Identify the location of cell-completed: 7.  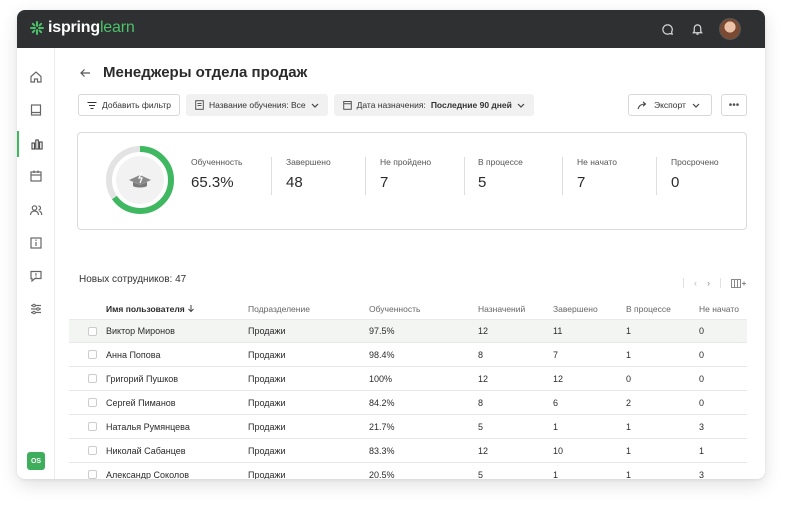
(556, 354).